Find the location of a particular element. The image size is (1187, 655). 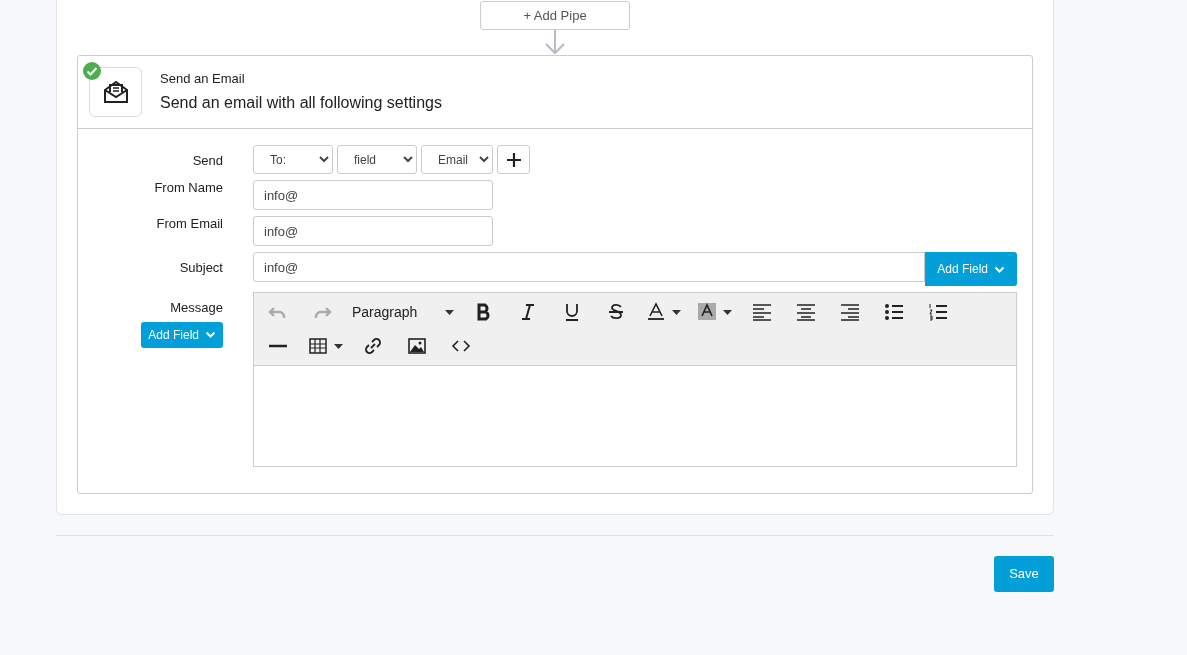

align-right-icon is located at coordinates (850, 312).